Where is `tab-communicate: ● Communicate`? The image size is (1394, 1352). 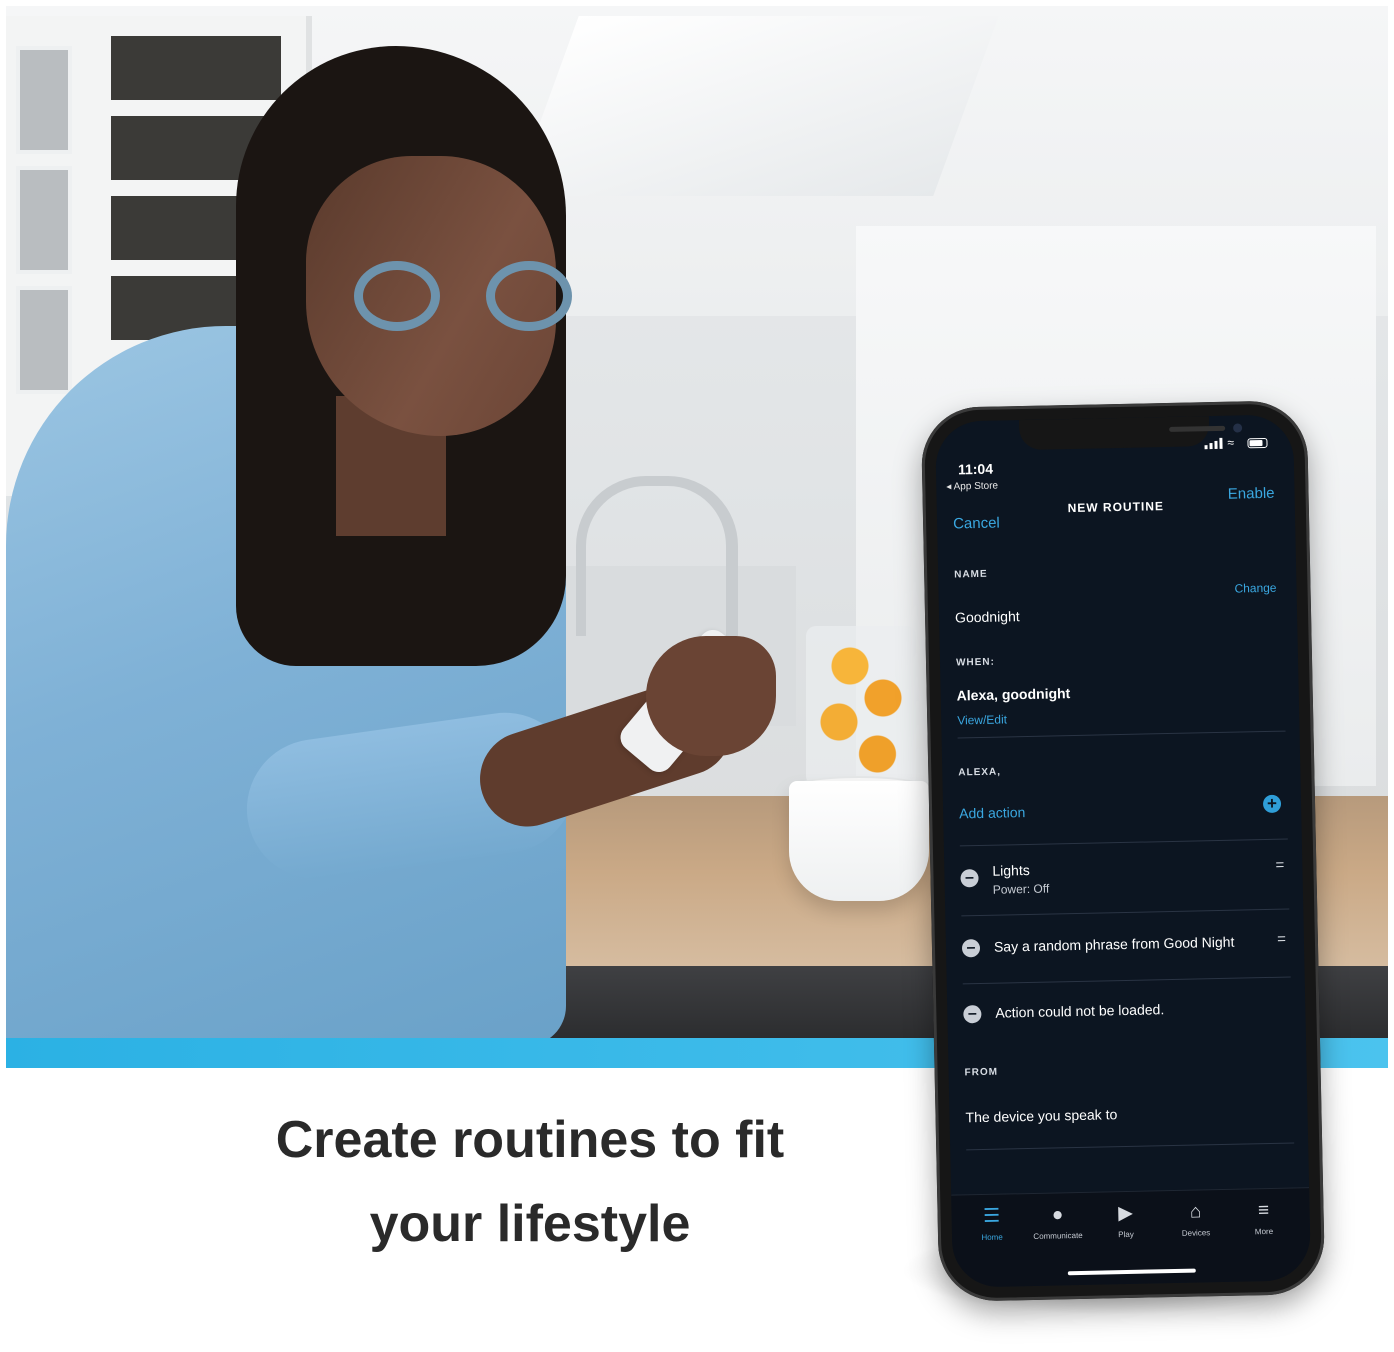 tab-communicate: ● Communicate is located at coordinates (1057, 1222).